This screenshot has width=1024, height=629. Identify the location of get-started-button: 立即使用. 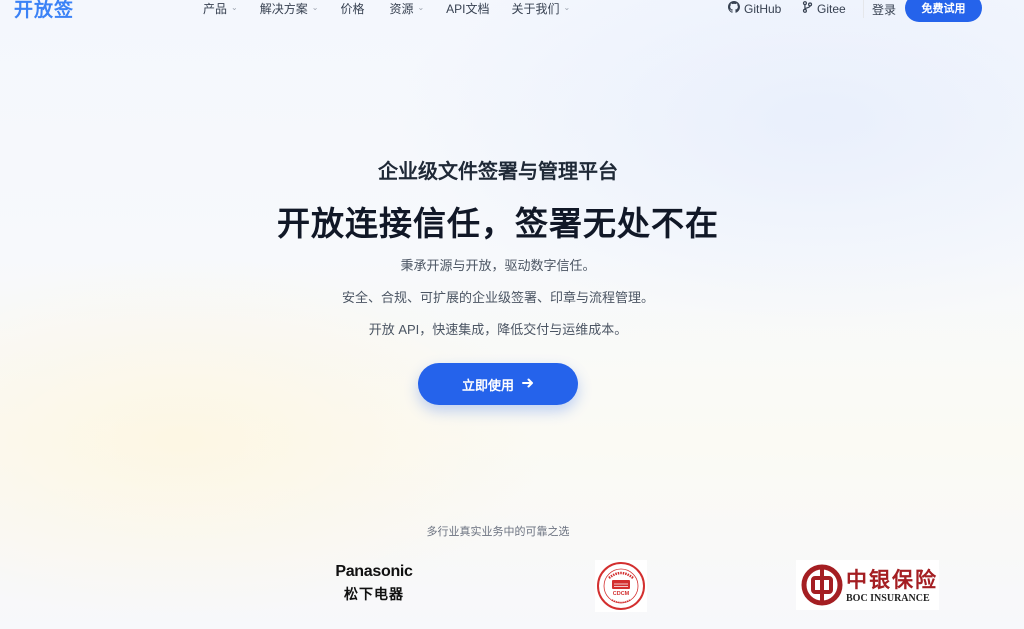
(498, 384).